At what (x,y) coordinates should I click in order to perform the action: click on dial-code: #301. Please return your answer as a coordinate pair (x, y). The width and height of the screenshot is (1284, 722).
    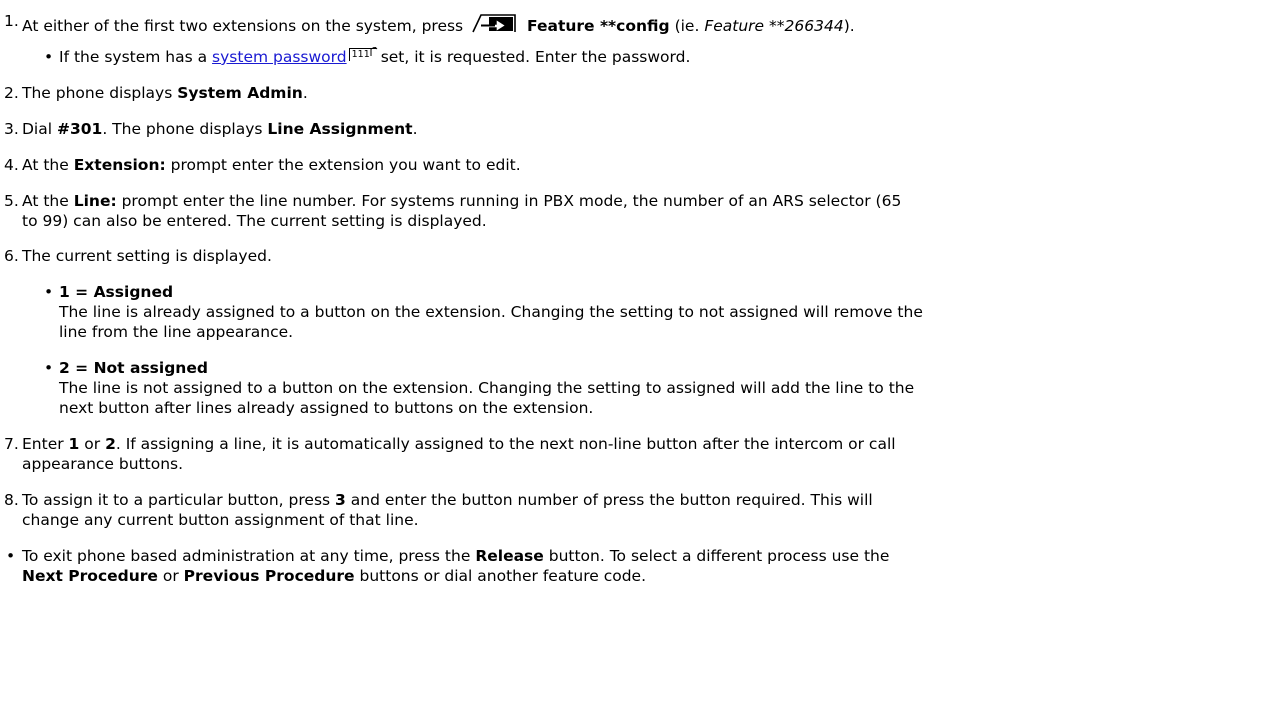
    Looking at the image, I should click on (79, 129).